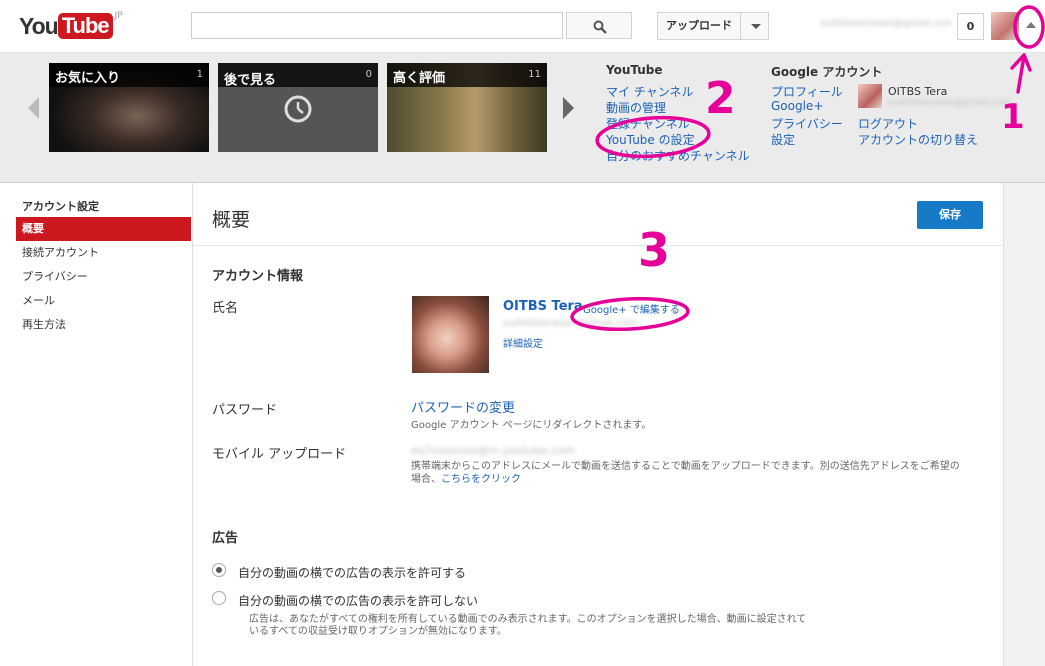 The image size is (1045, 666). I want to click on ads-heading: 広告, so click(225, 538).